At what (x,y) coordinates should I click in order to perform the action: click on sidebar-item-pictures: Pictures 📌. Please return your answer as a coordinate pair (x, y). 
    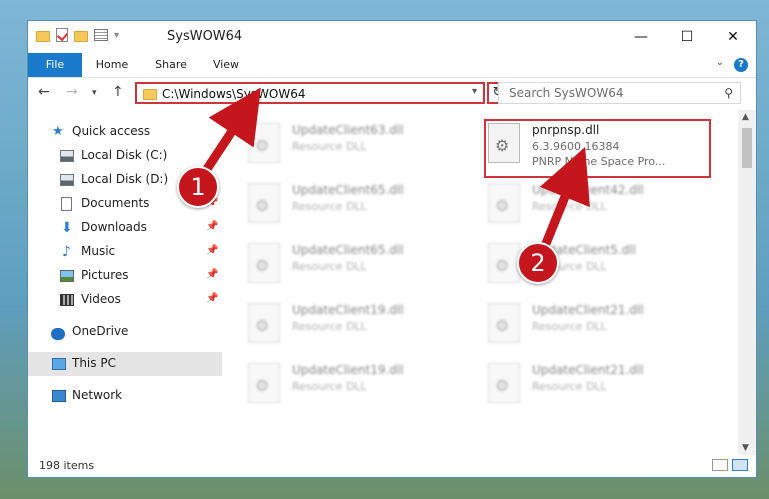
    Looking at the image, I should click on (125, 276).